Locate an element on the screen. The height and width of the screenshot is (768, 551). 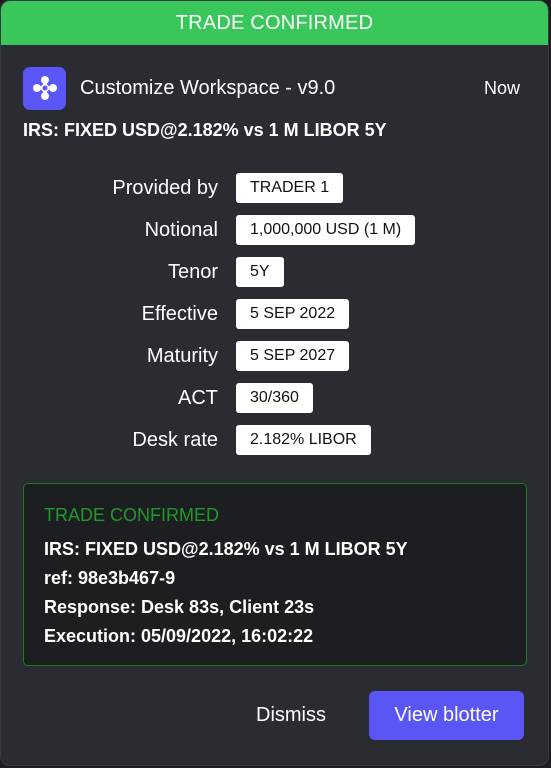
app-name: Customize Workspace - v9.0 is located at coordinates (208, 87).